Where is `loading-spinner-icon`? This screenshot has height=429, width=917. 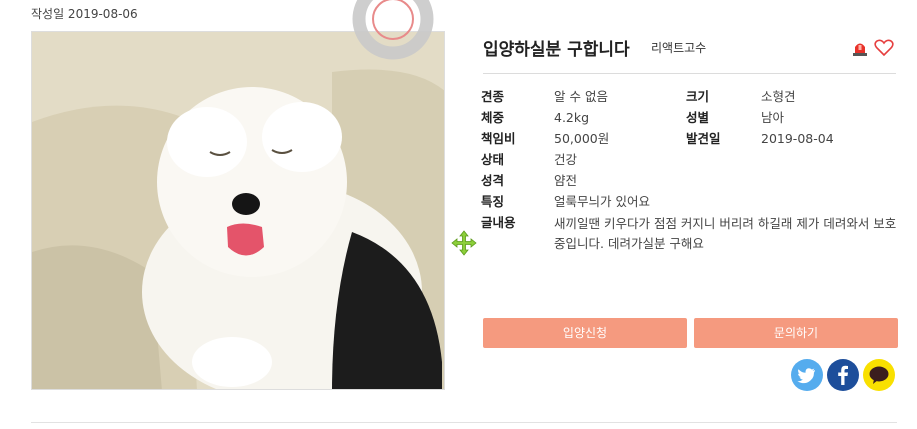 loading-spinner-icon is located at coordinates (393, 30).